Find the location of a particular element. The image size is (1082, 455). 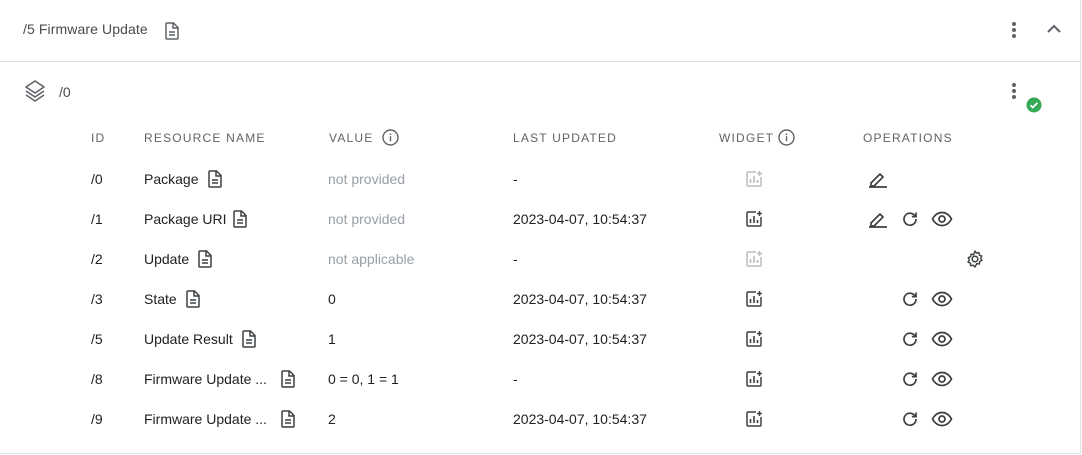

column-header-resource-name: RESOURCE NAME is located at coordinates (205, 138).